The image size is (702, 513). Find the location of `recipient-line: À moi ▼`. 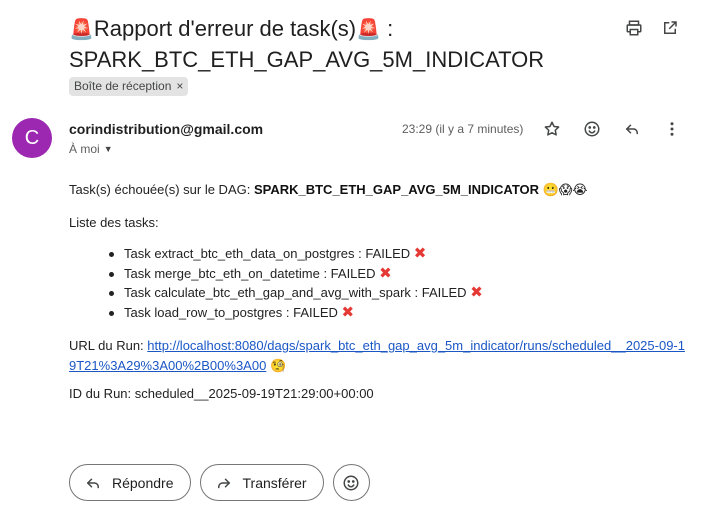

recipient-line: À moi ▼ is located at coordinates (91, 149).